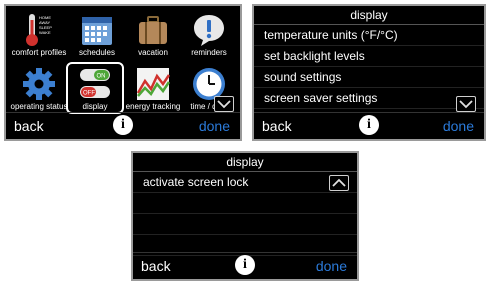 This screenshot has width=490, height=284. What do you see at coordinates (209, 52) in the screenshot?
I see `tile-label: reminders` at bounding box center [209, 52].